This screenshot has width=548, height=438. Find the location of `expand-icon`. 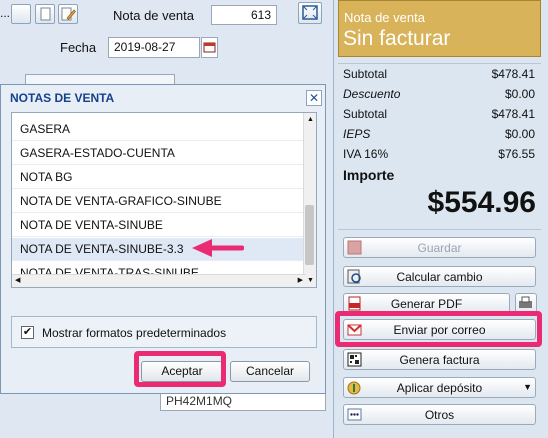

expand-icon is located at coordinates (310, 12).